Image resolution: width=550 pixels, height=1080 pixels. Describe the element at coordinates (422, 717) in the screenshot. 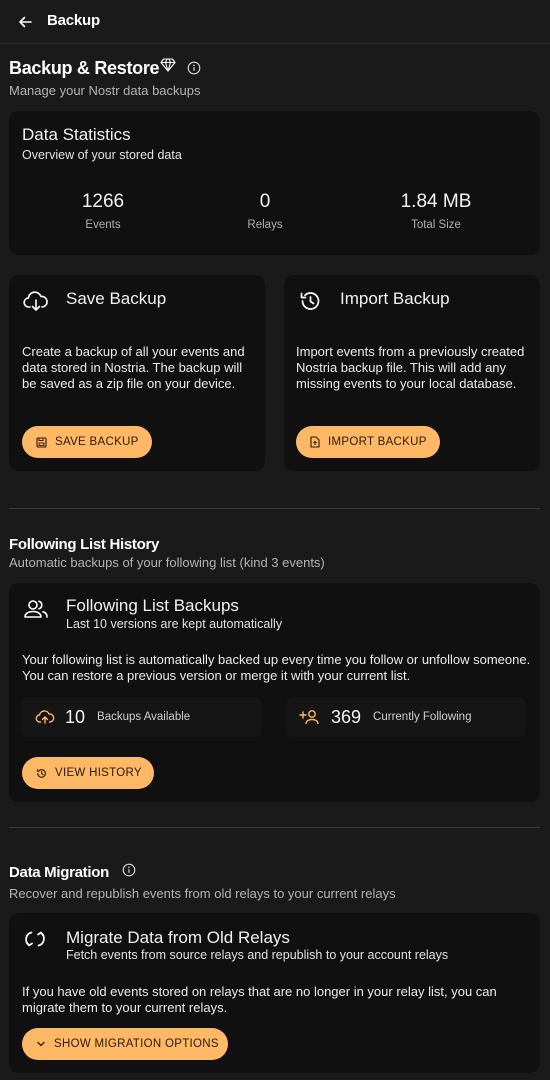

I see `following-label: Currently Following` at that location.